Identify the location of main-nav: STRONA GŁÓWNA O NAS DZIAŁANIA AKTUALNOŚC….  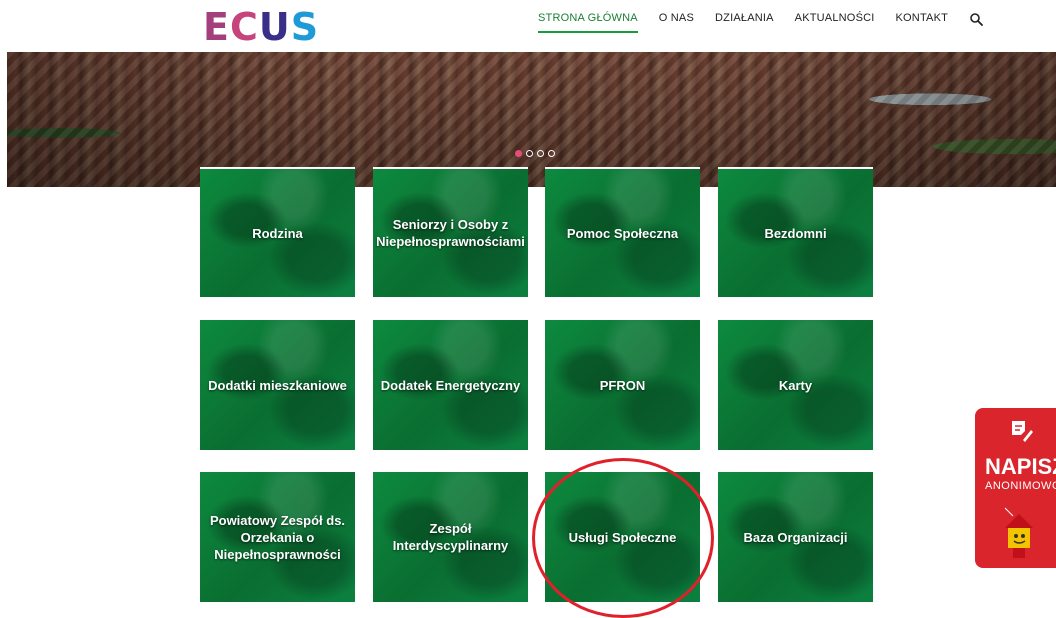
(760, 22).